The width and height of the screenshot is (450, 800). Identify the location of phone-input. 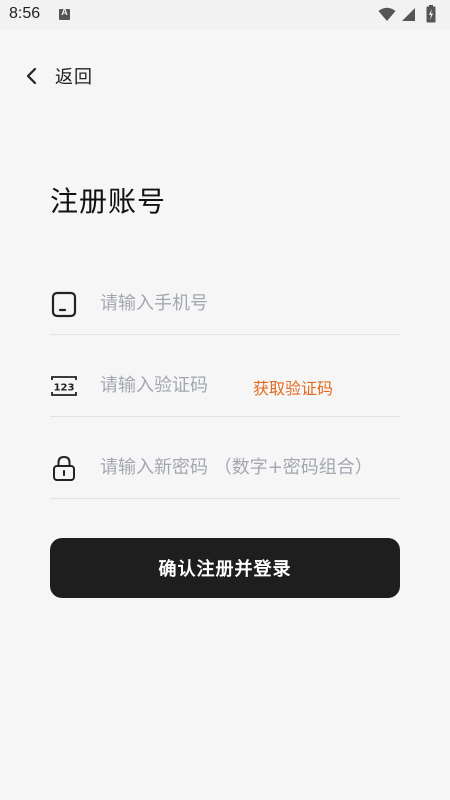
(245, 303).